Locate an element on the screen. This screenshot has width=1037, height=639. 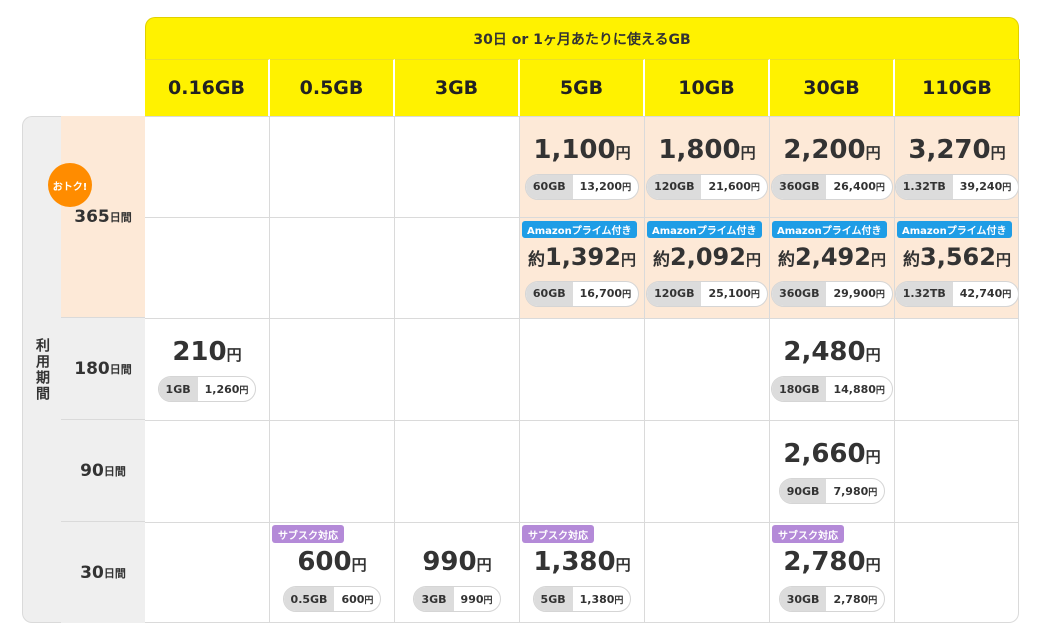
plan-cell-365-5gb: 1,100円 60GB 13,200 円 is located at coordinates (582, 167).